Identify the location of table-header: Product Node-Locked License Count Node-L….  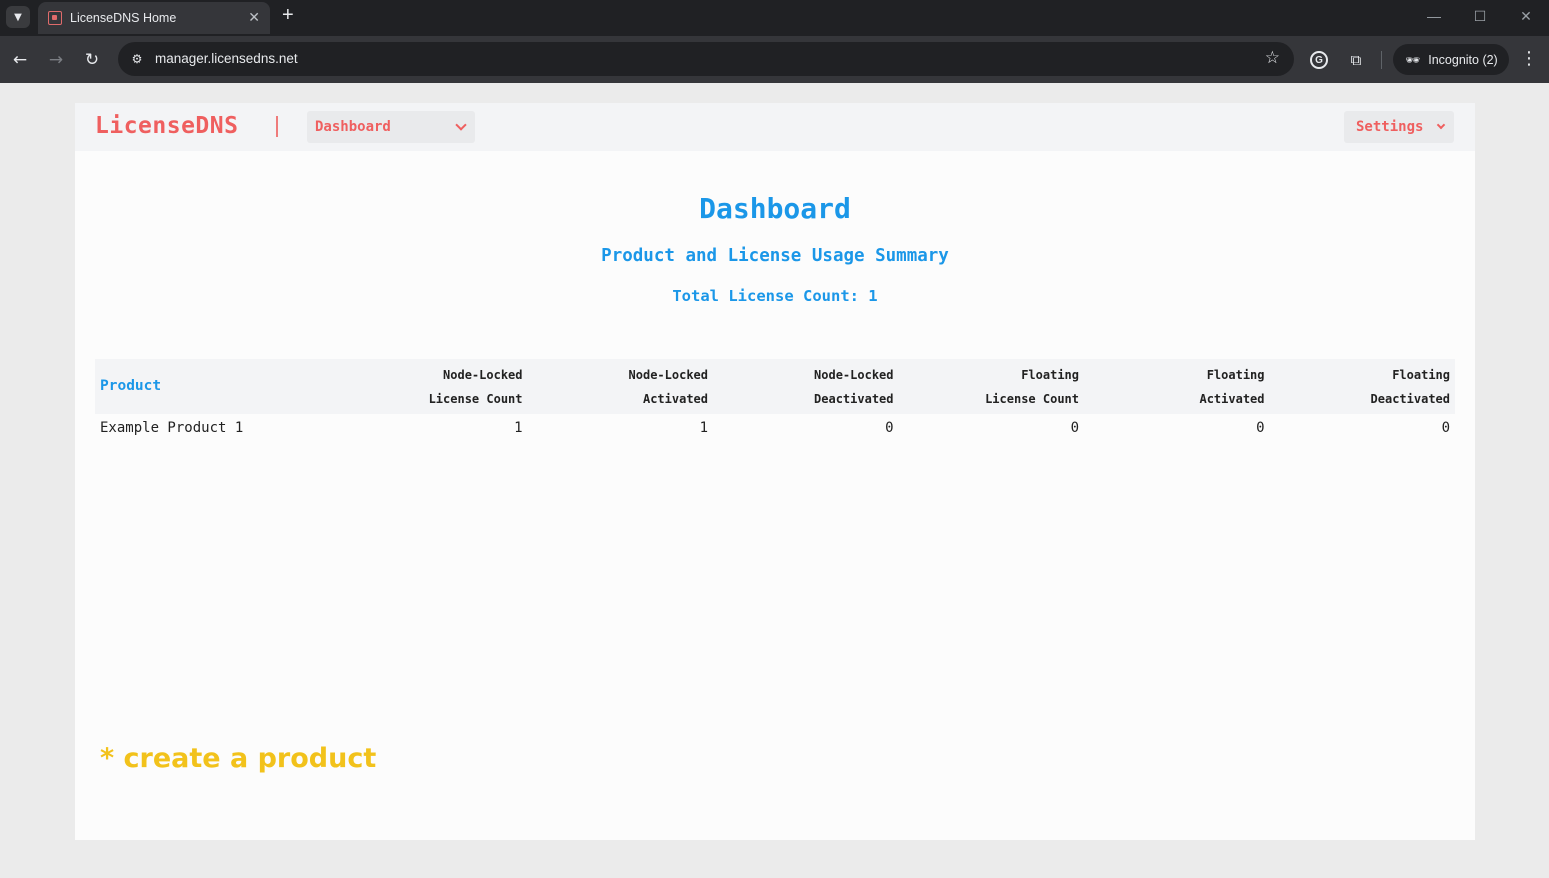
(775, 386).